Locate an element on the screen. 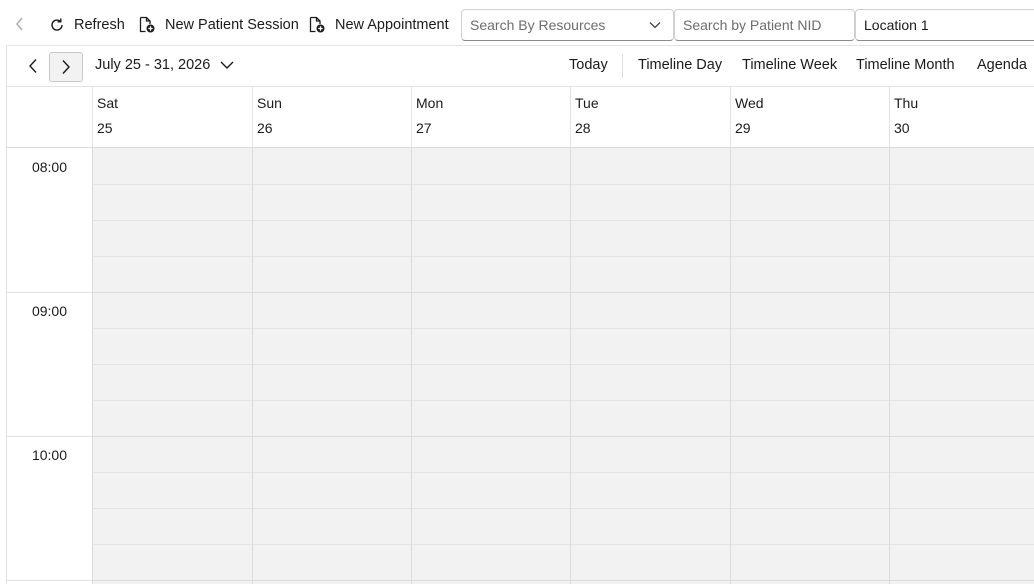 Image resolution: width=1034 pixels, height=584 pixels. location-value: Location 1 is located at coordinates (896, 25).